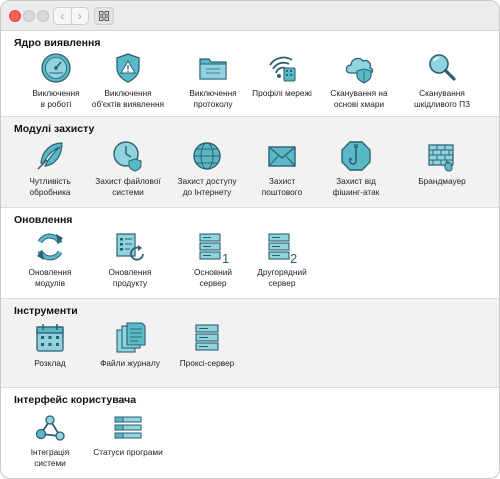 Image resolution: width=500 pixels, height=479 pixels. Describe the element at coordinates (128, 427) in the screenshot. I see `app-status-icon` at that location.